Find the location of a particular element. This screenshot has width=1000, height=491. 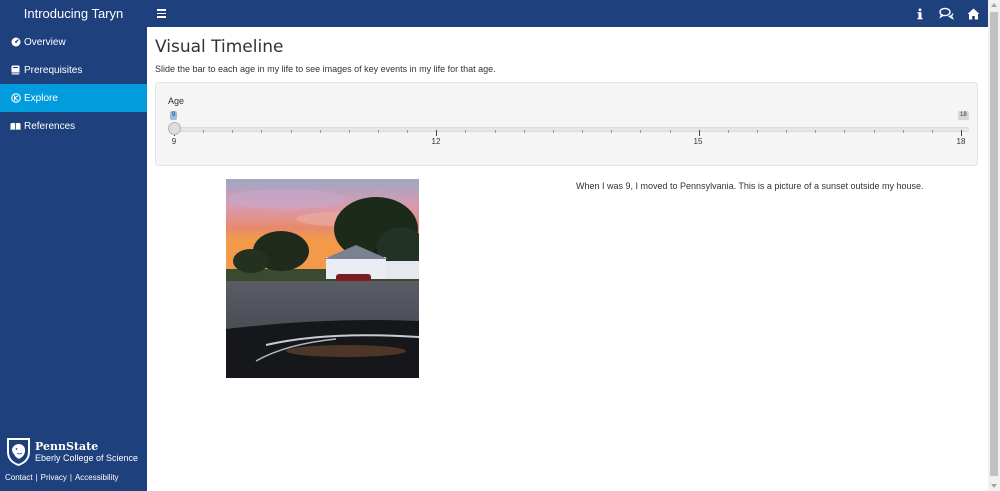

leanpub-icon is located at coordinates (15, 126).